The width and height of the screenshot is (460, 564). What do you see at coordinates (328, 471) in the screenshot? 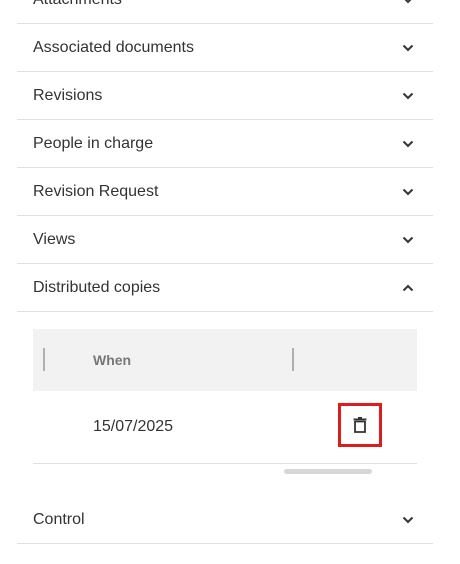
I see `horizontal-scrollbar` at bounding box center [328, 471].